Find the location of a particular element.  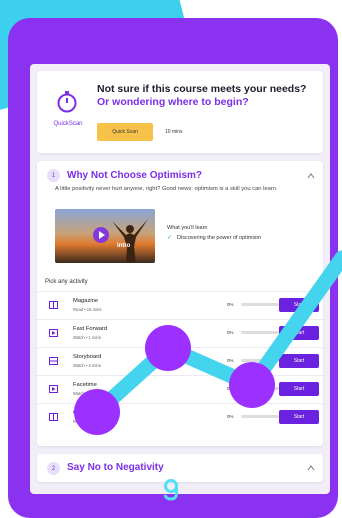

pick-activity-label: Pick any activity is located at coordinates (66, 282).